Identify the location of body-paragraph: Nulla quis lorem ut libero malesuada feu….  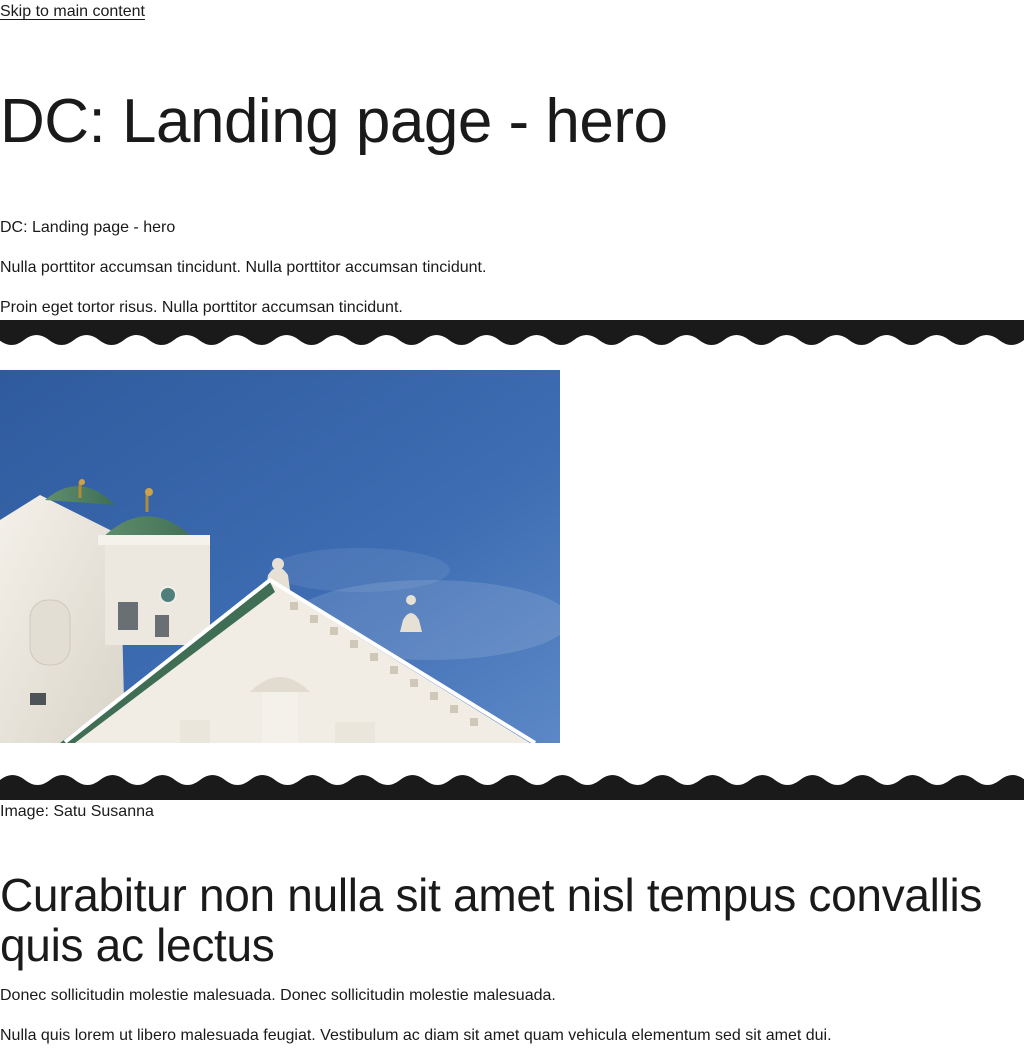
(416, 1035).